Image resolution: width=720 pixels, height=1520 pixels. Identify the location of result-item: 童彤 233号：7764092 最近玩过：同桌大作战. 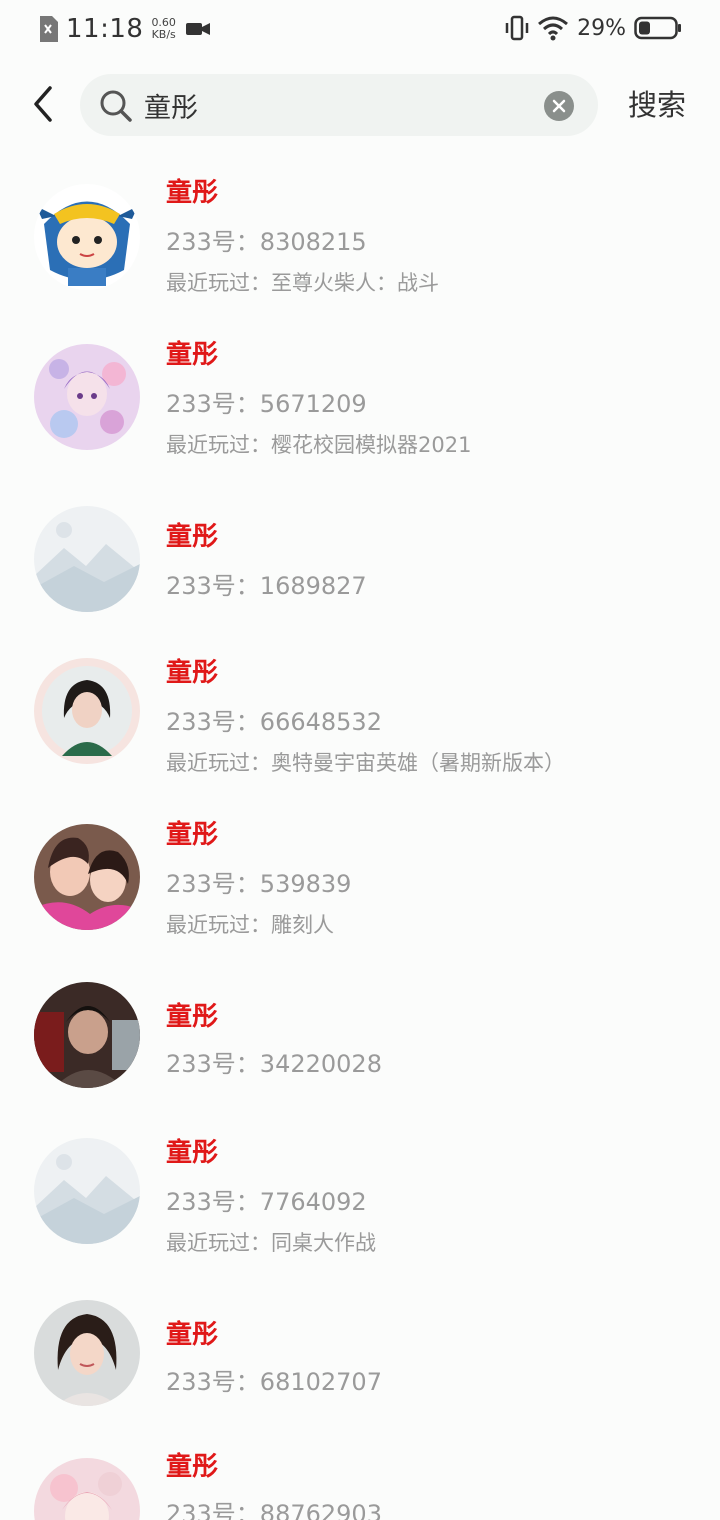
(360, 1195).